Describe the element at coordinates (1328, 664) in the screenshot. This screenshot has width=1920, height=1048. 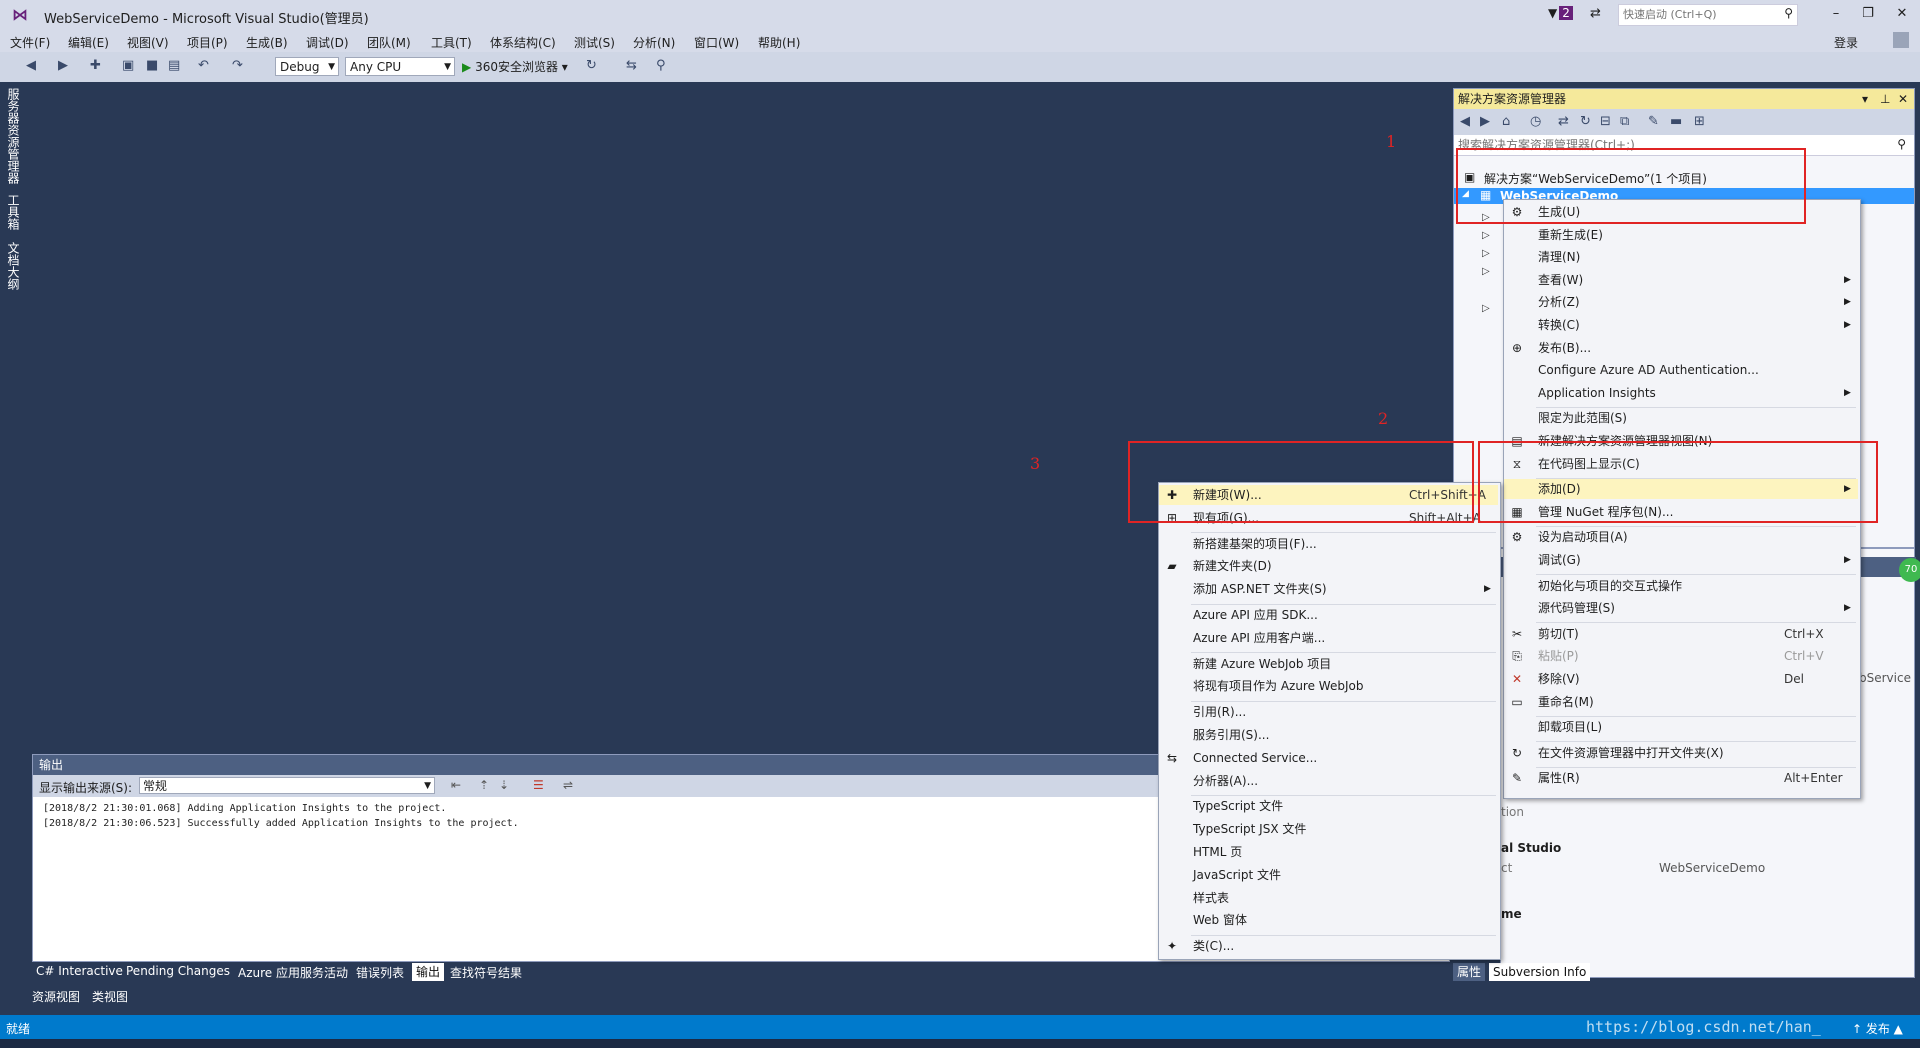
I see `add-menu-item-新建-azure-webjob-项目: 新建 Azure WebJob 项目` at that location.